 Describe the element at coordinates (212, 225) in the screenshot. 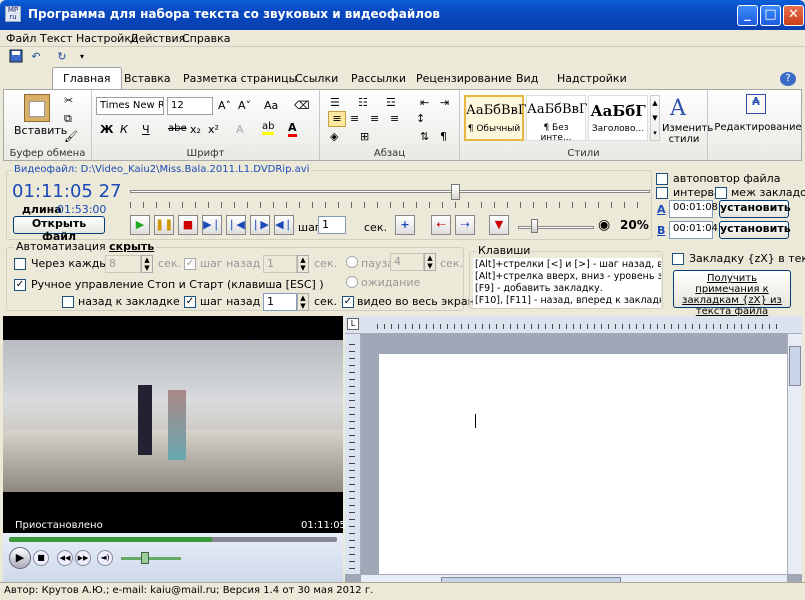

I see `next-icon: ▶❘` at that location.